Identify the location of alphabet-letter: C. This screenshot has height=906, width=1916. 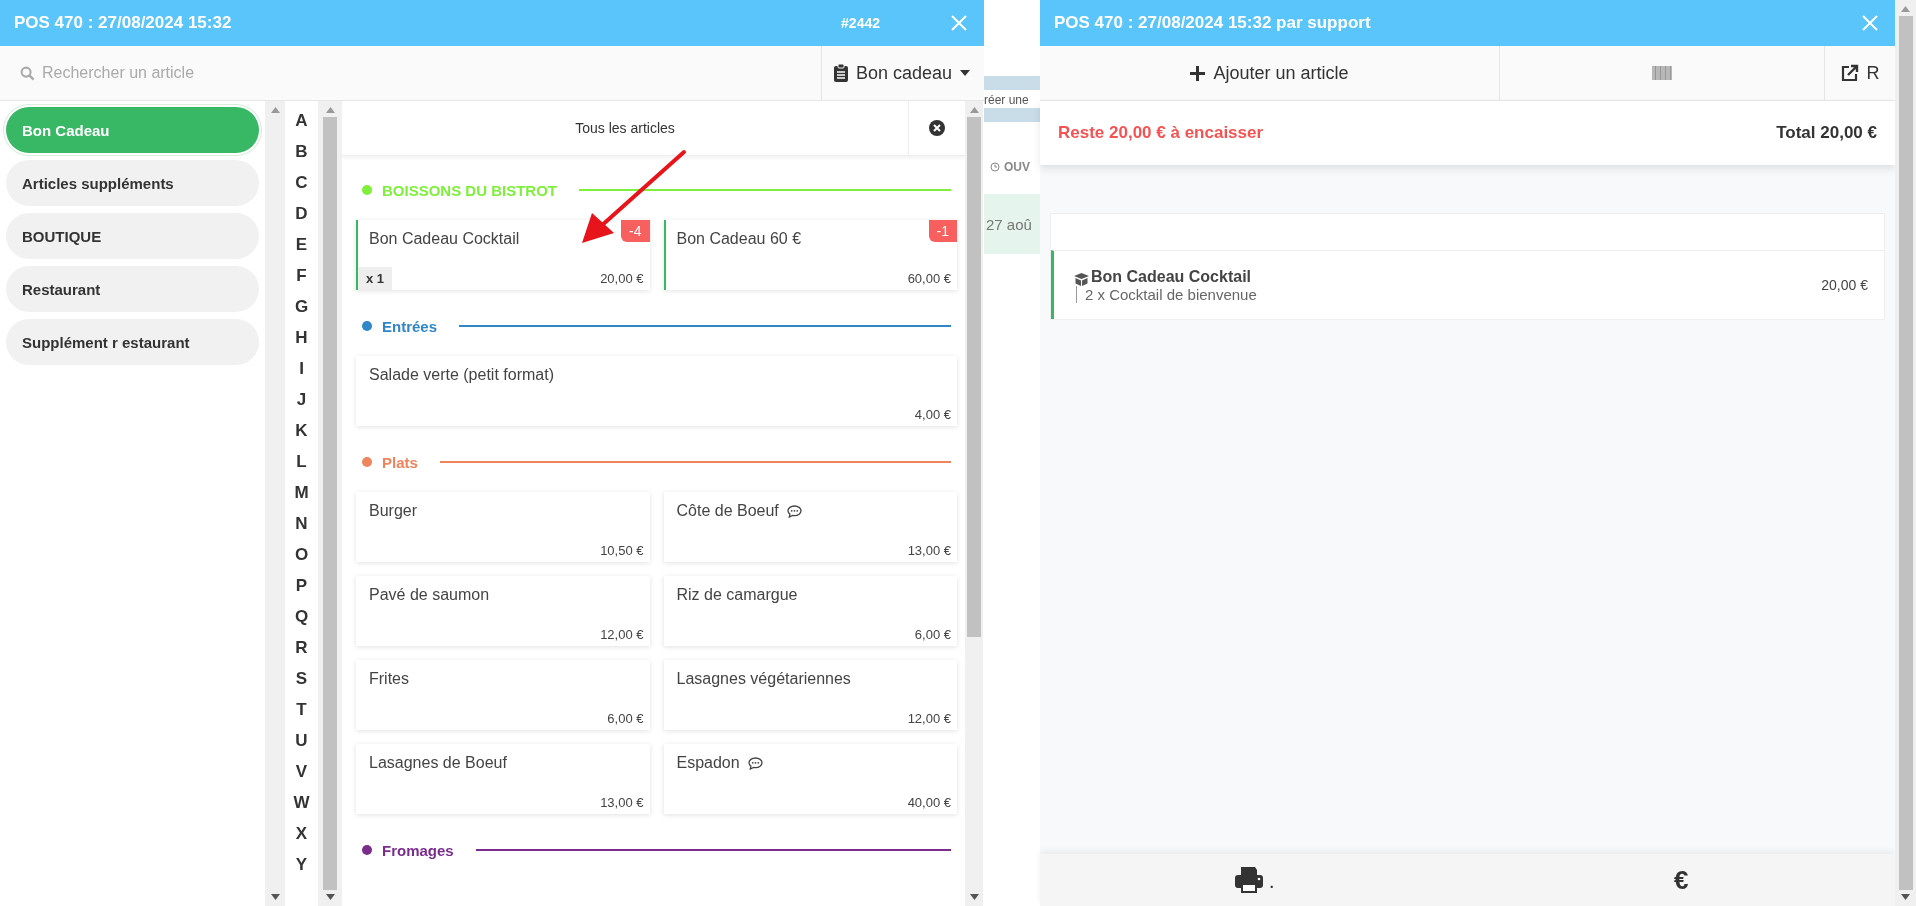
(301, 182).